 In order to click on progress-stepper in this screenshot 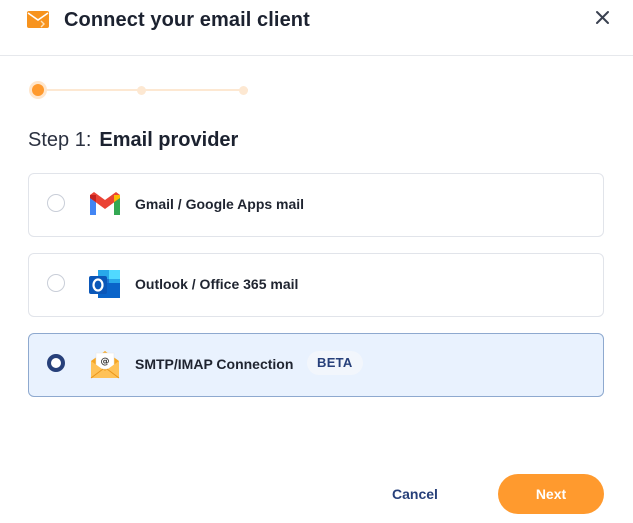, I will do `click(141, 90)`.